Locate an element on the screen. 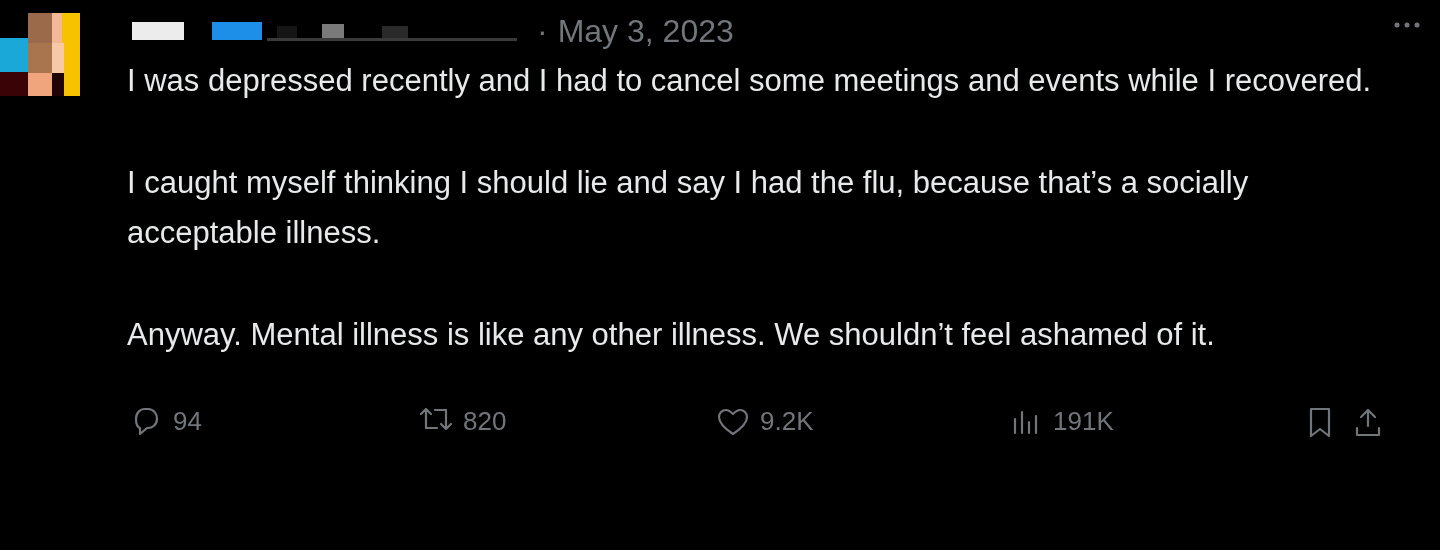 The height and width of the screenshot is (550, 1440). views-count: 191K is located at coordinates (1083, 421).